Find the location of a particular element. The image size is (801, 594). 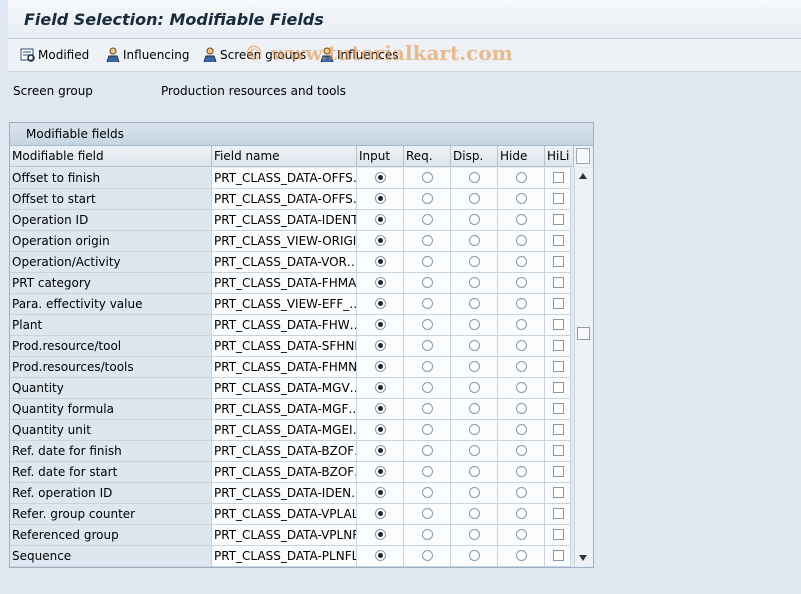

table-row: Sequence PRT_CLASS_DATA-PLNFL is located at coordinates (291, 556).